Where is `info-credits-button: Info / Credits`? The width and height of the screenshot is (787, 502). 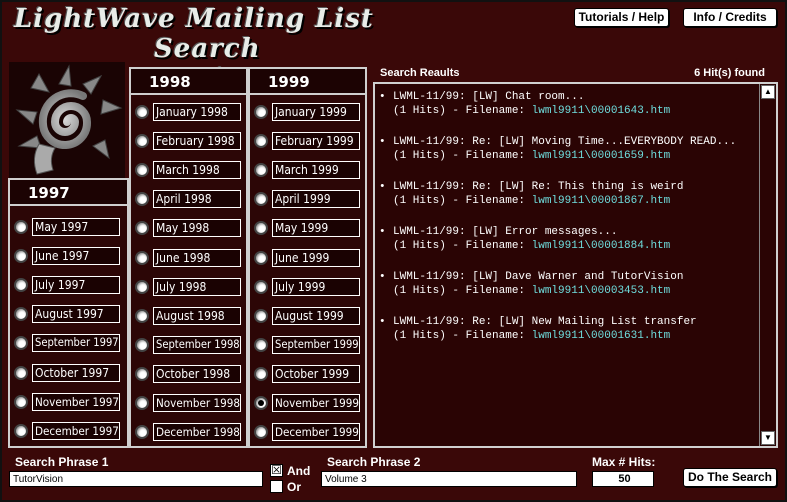
info-credits-button: Info / Credits is located at coordinates (730, 17).